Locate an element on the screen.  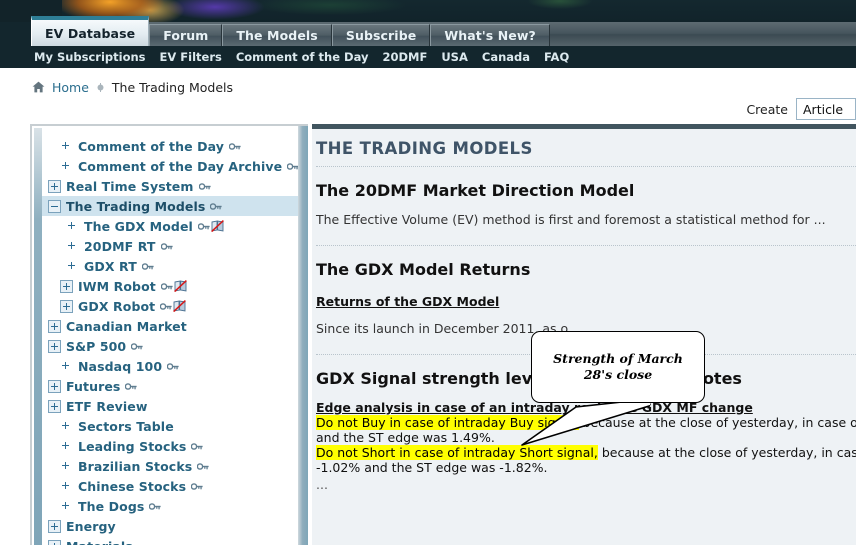
sidebar-item-the-trading-models: The Trading Models is located at coordinates (170, 206).